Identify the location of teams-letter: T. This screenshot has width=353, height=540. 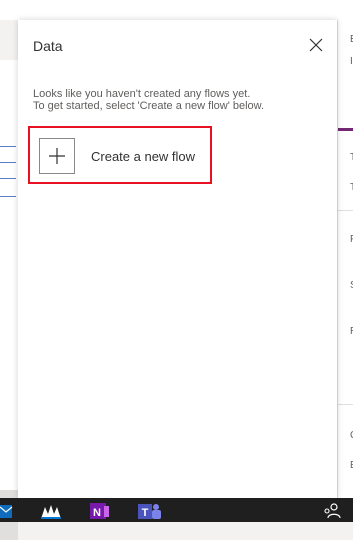
(145, 513).